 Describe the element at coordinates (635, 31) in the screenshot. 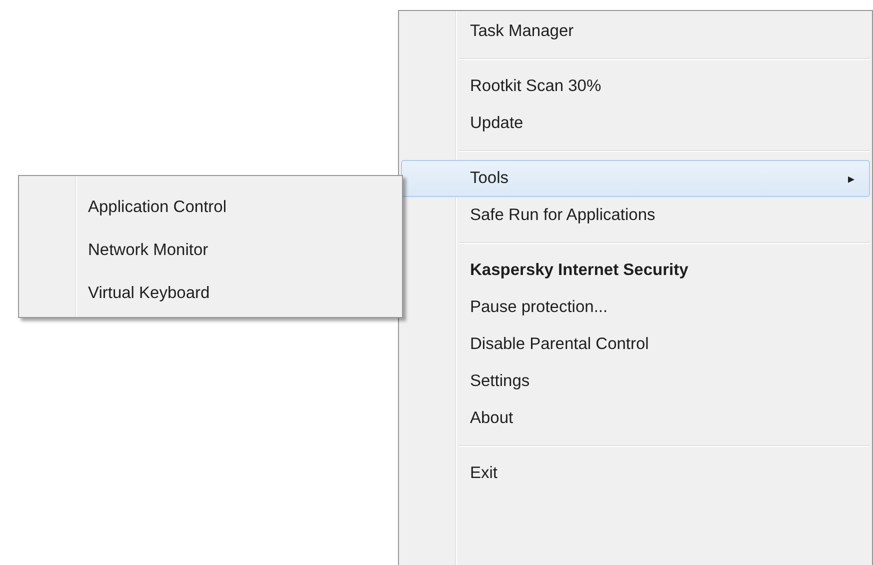

I see `menu-item: Task Manager` at that location.